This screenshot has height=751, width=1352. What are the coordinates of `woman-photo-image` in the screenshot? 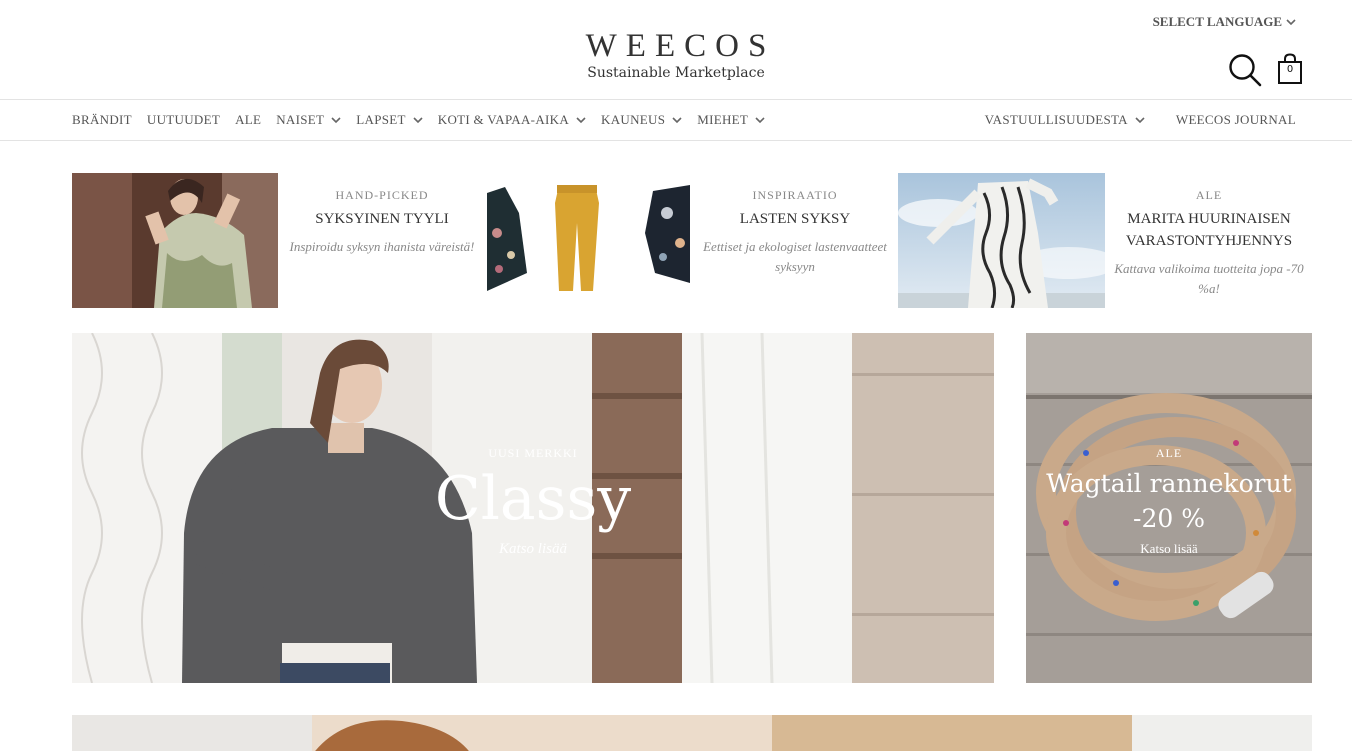 It's located at (175, 240).